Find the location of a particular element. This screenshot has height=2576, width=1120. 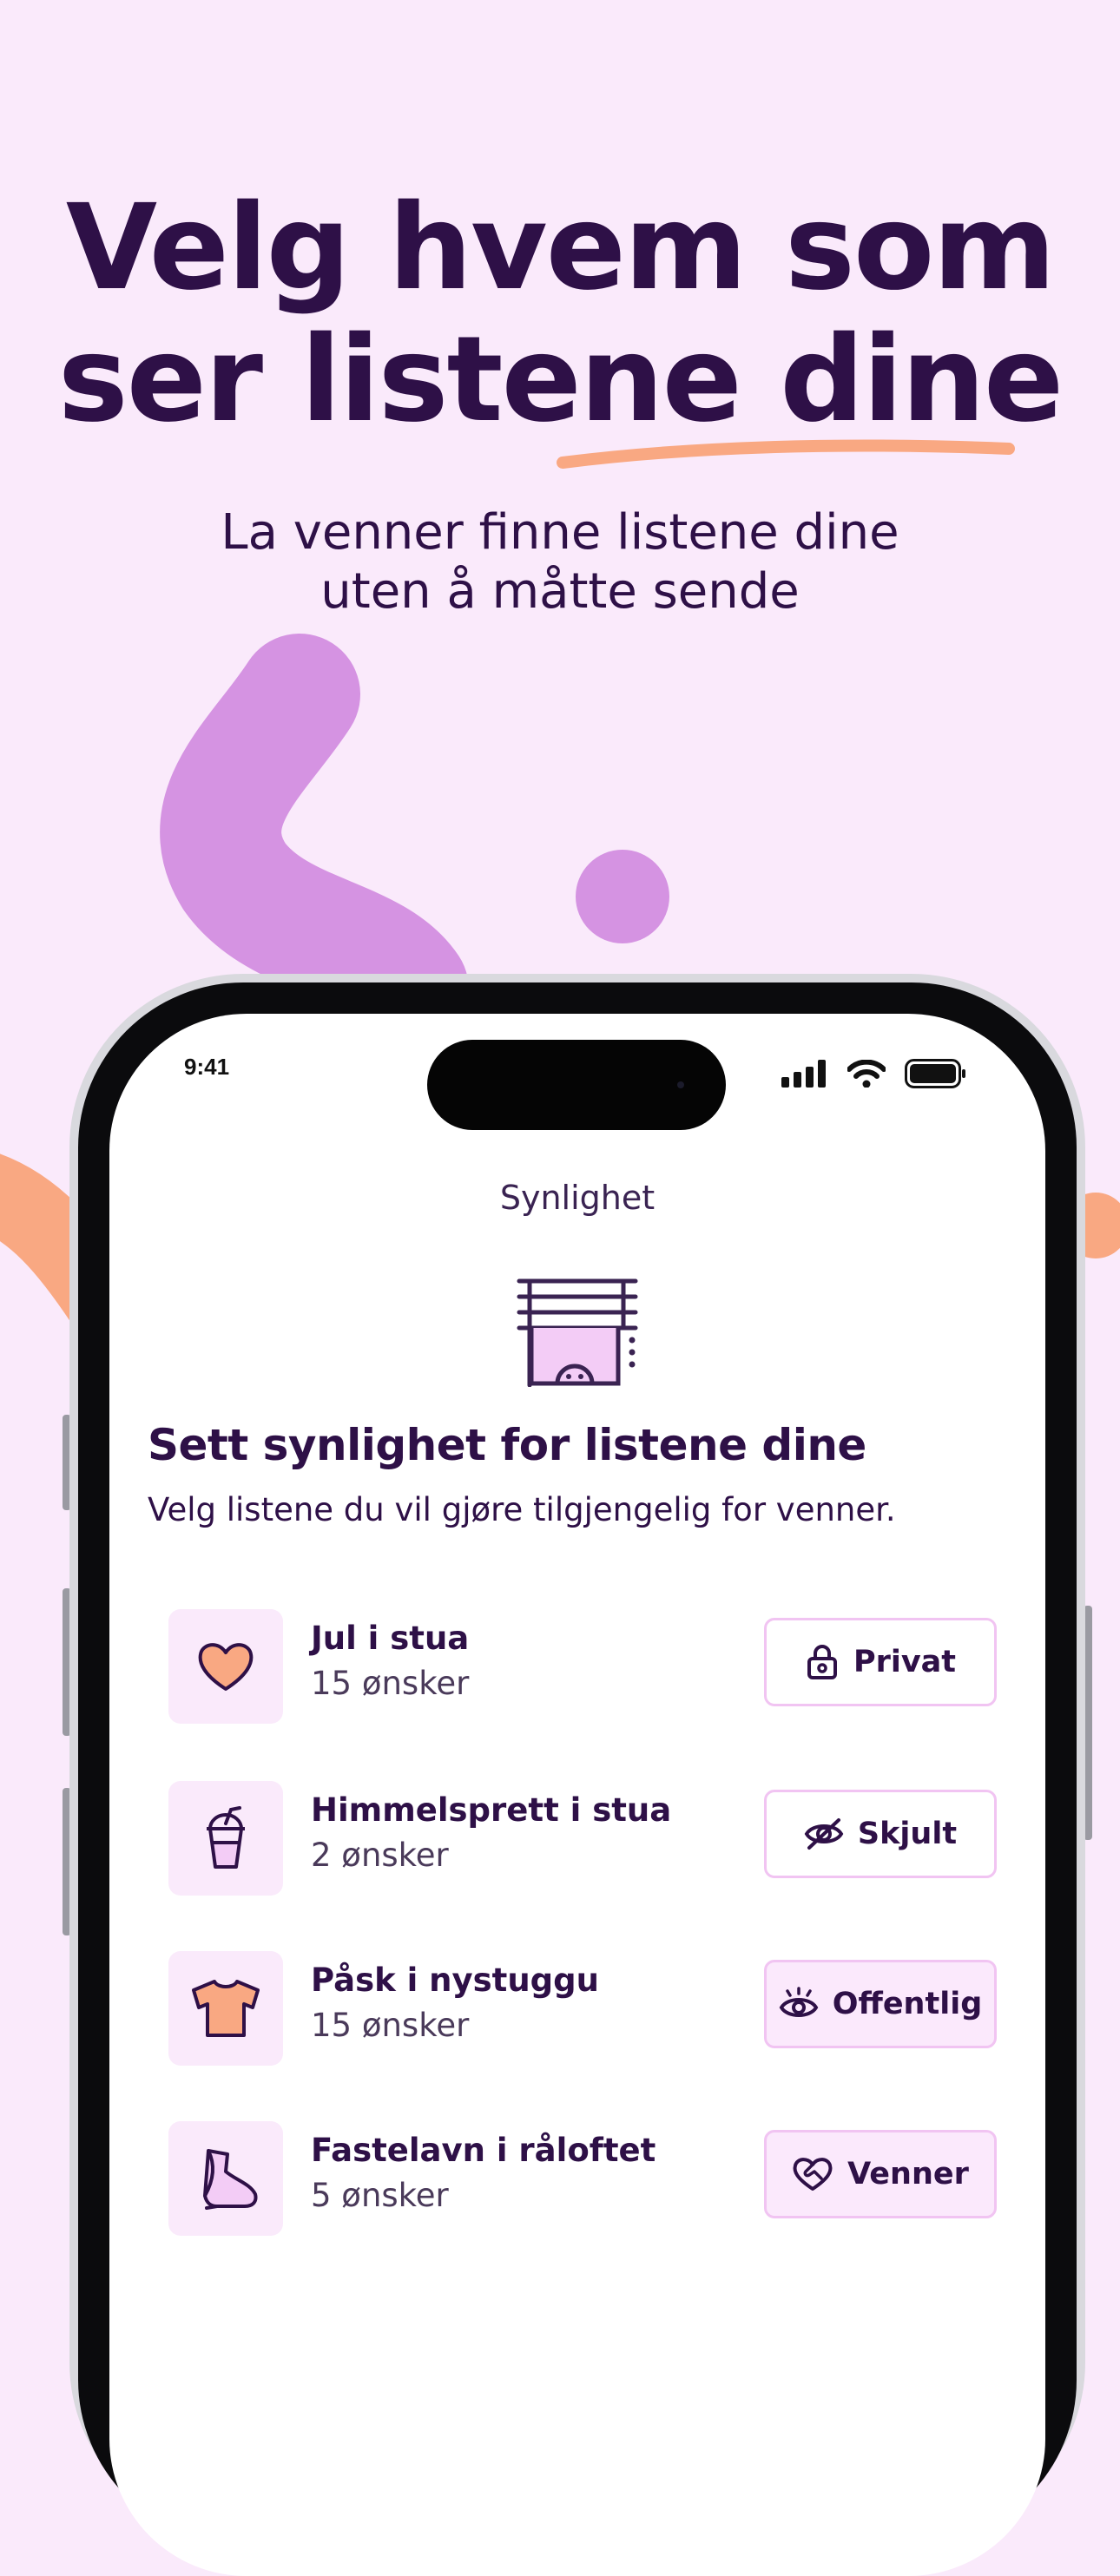

camera-dot is located at coordinates (680, 1084).